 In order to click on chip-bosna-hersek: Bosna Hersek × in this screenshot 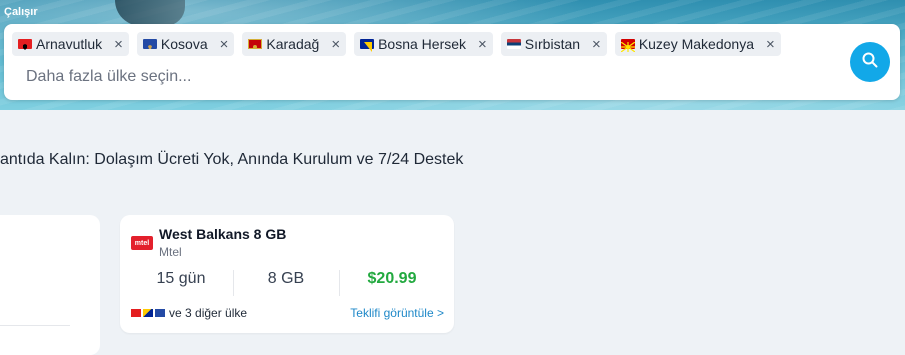, I will do `click(423, 44)`.